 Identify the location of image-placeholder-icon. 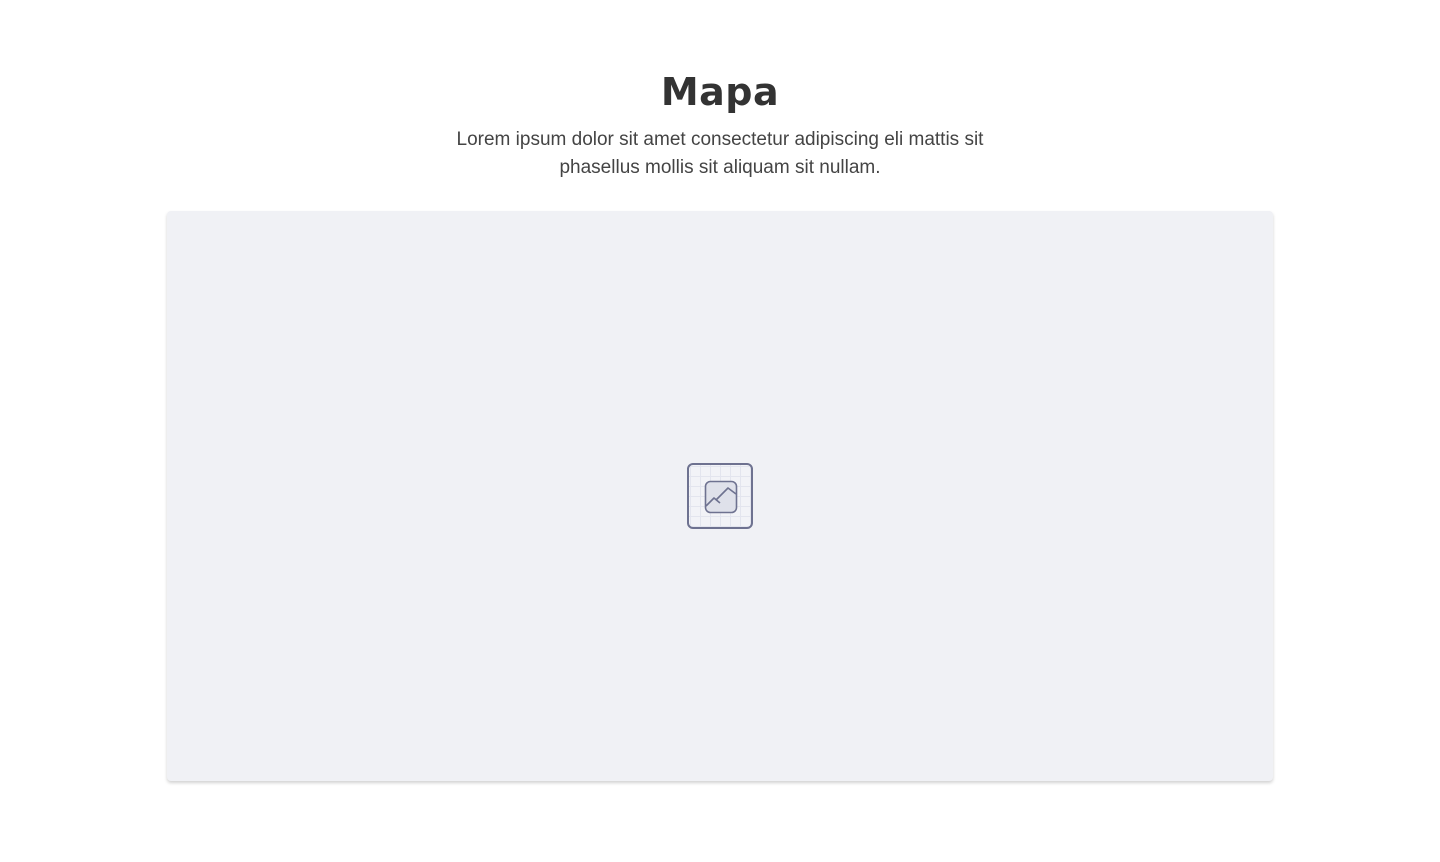
(720, 496).